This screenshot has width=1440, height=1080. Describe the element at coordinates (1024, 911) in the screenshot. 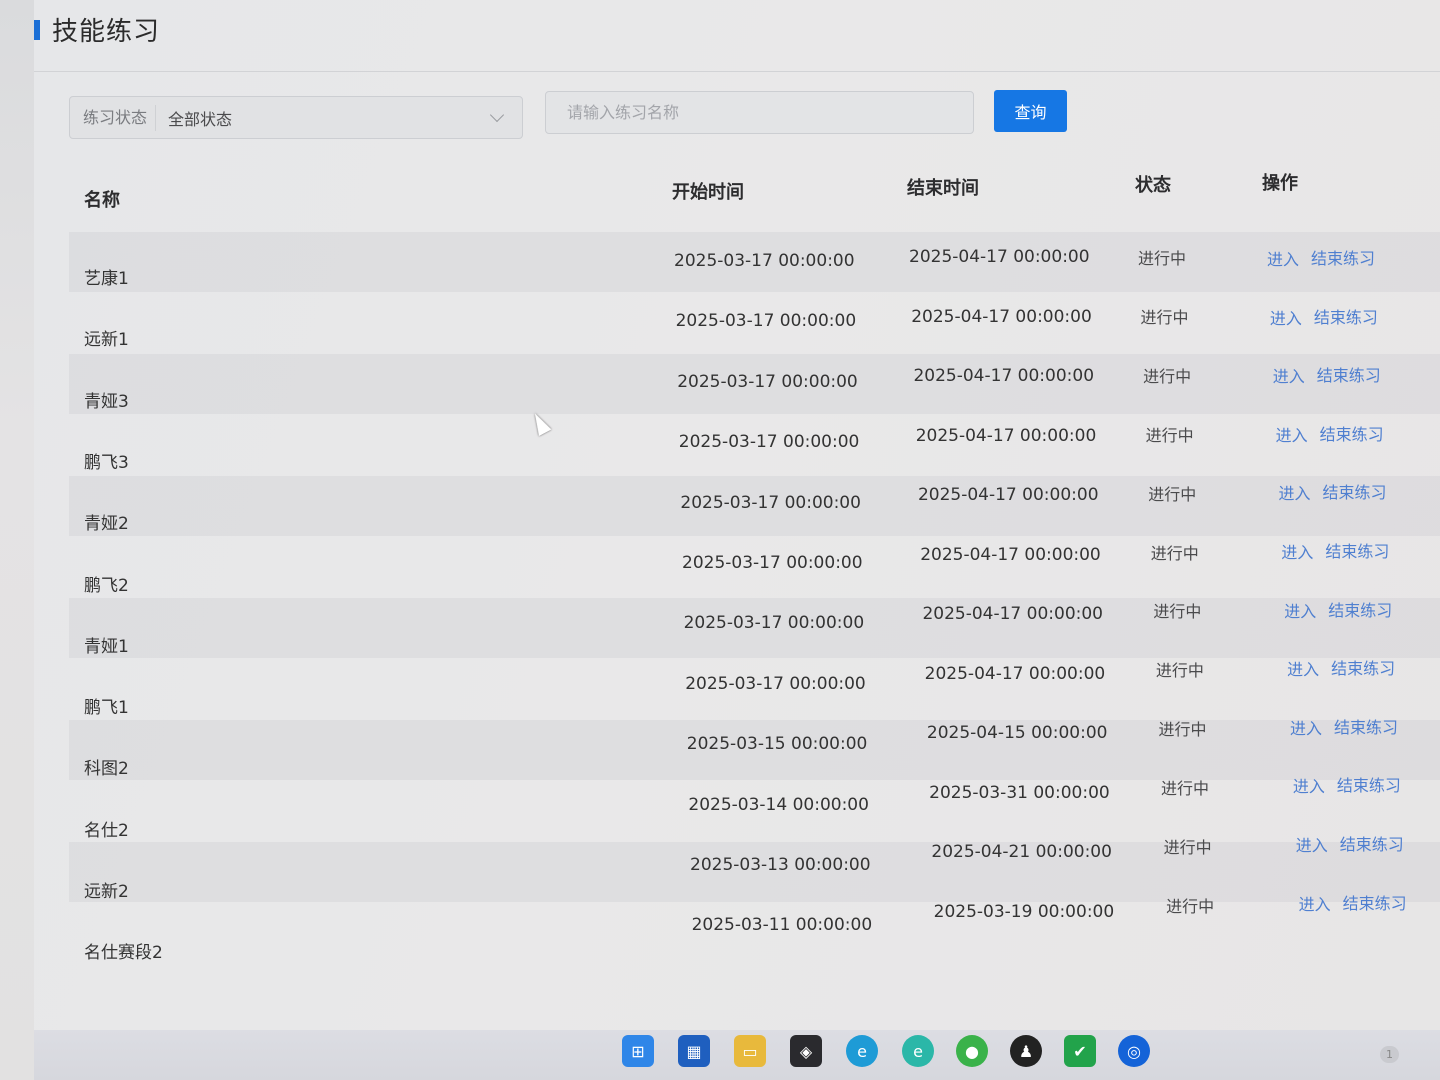

I see `cell-end-time: 2025-03-19 00:00:00` at that location.